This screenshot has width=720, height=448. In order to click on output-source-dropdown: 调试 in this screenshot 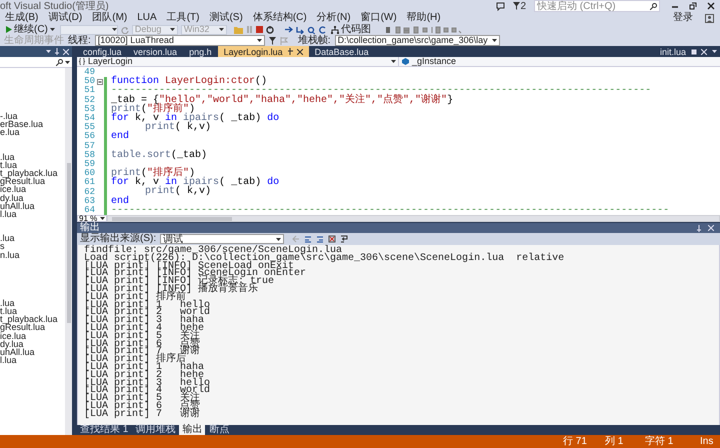, I will do `click(222, 239)`.